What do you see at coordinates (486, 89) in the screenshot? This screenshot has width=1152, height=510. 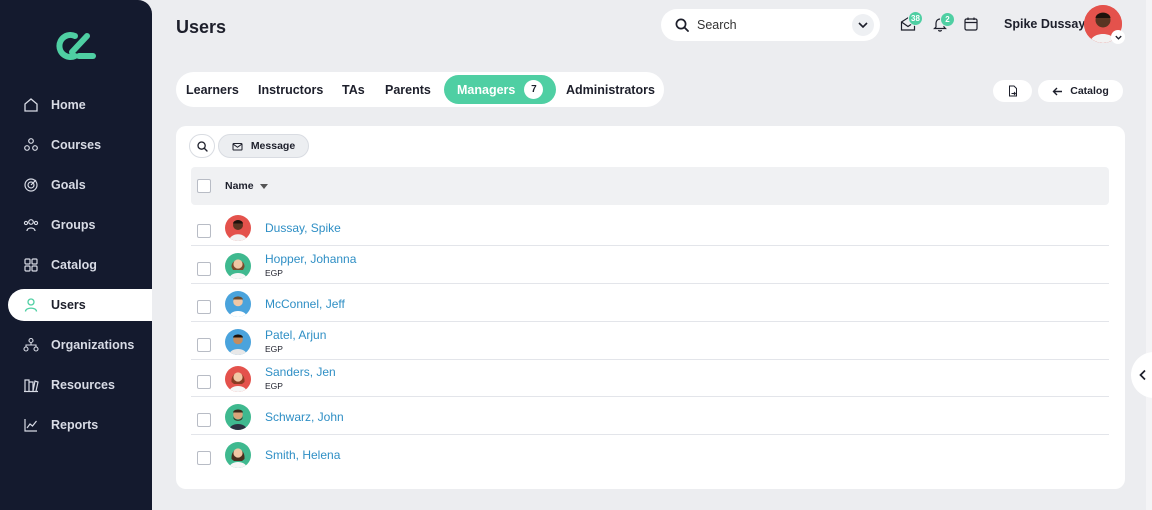 I see `tab-label: Managers` at bounding box center [486, 89].